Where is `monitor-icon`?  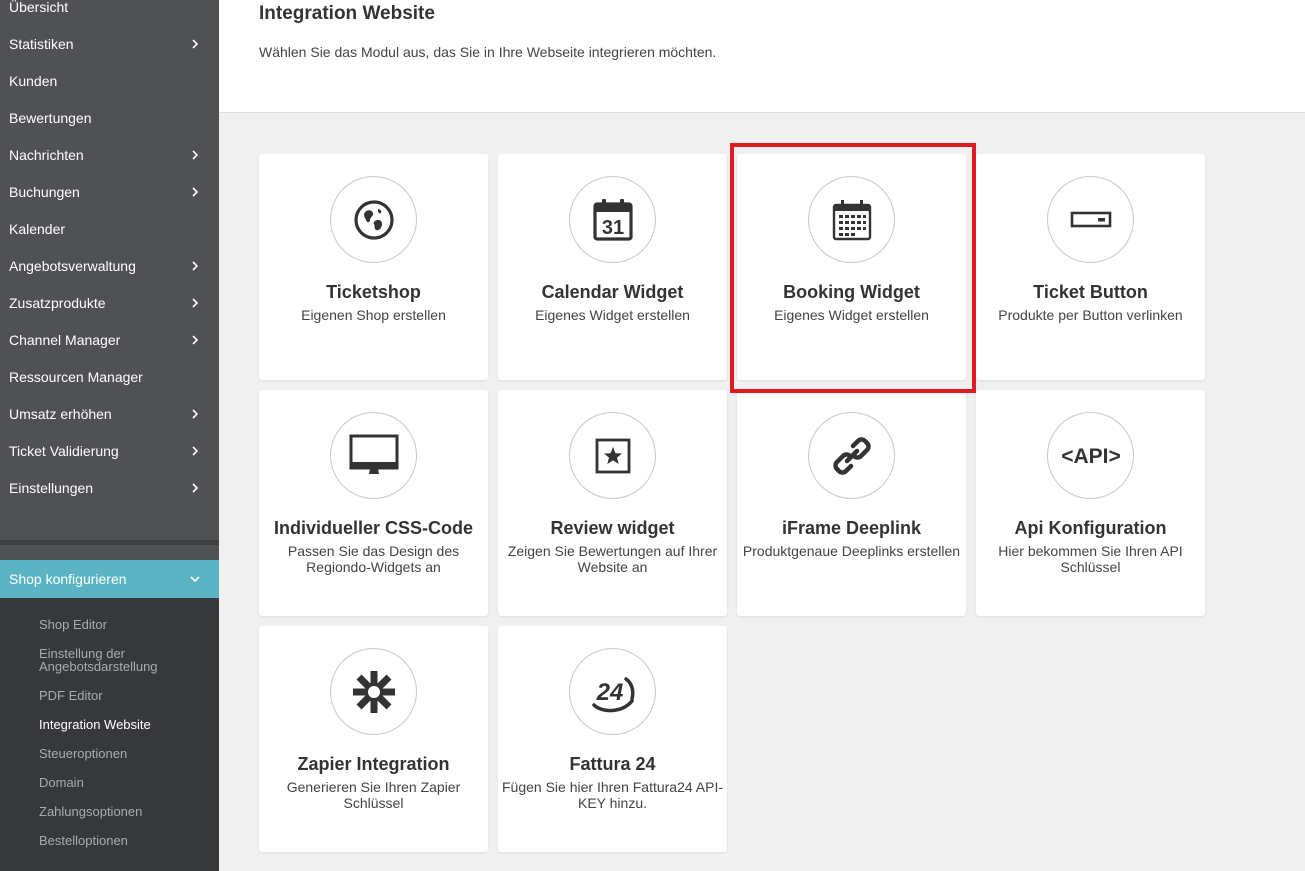
monitor-icon is located at coordinates (373, 454).